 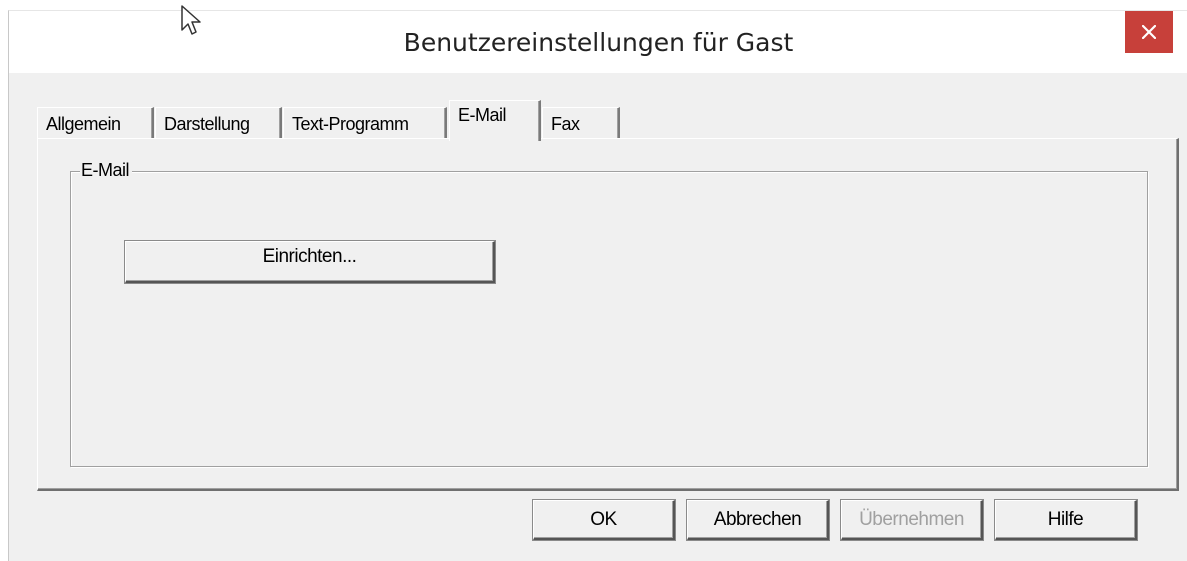 I want to click on help-button-label: Hilfe, so click(x=1065, y=519).